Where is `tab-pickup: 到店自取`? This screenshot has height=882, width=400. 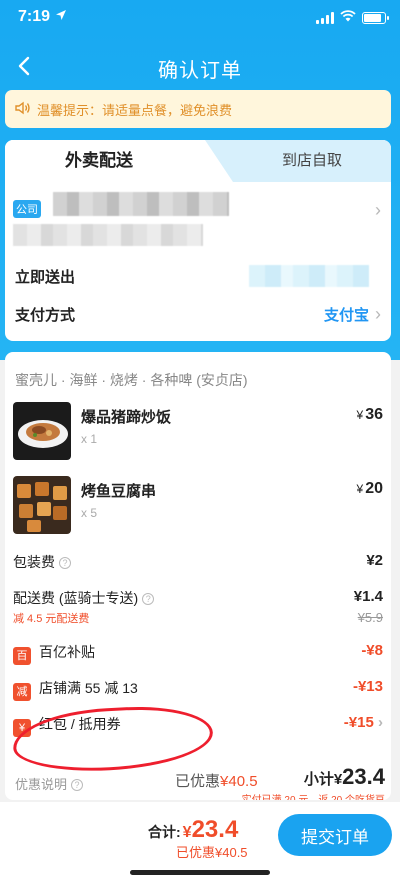 tab-pickup: 到店自取 is located at coordinates (312, 161).